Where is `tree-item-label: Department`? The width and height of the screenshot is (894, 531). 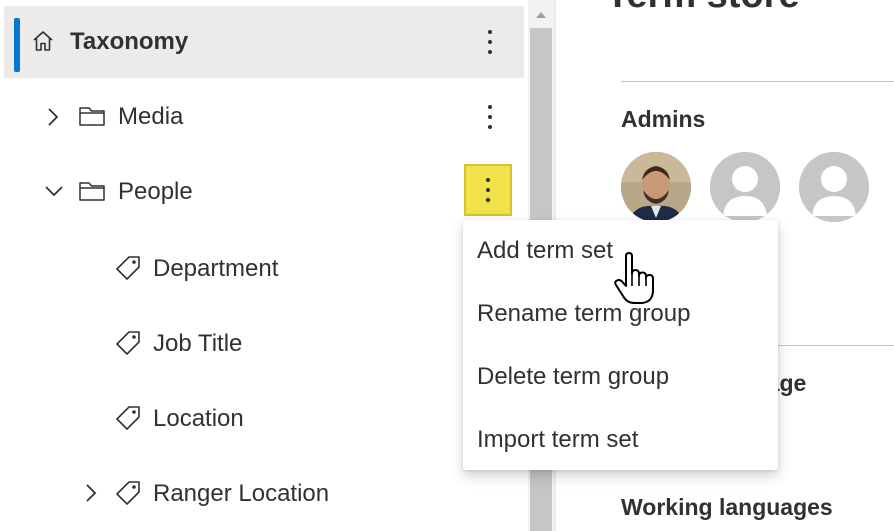
tree-item-label: Department is located at coordinates (216, 268).